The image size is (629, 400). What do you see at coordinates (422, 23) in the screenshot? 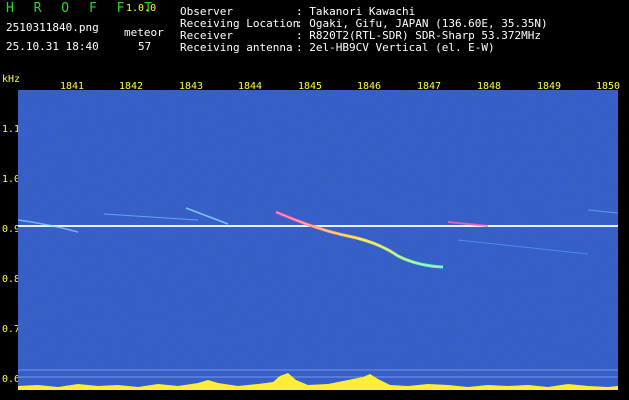
I see `info-value-location: : Ogaki, Gifu, JAPAN (136.60E, 35.35N)` at bounding box center [422, 23].